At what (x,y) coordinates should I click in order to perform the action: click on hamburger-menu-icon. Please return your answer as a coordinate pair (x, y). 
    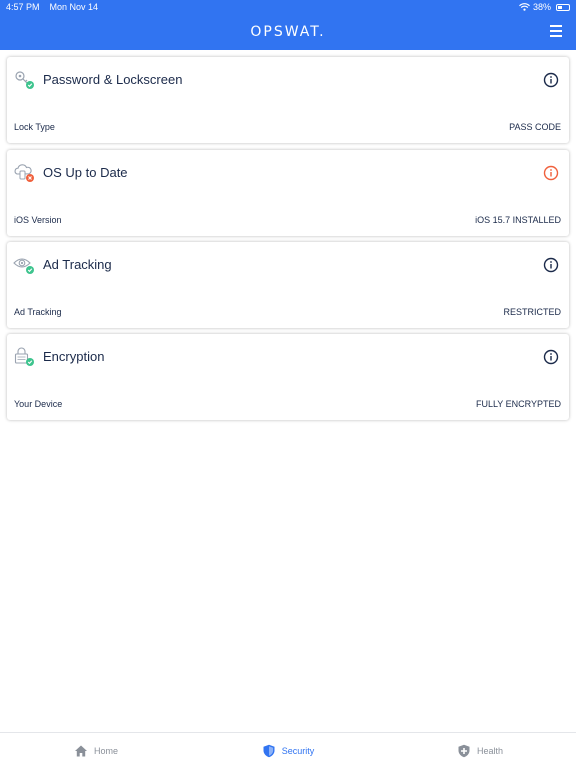
    Looking at the image, I should click on (556, 31).